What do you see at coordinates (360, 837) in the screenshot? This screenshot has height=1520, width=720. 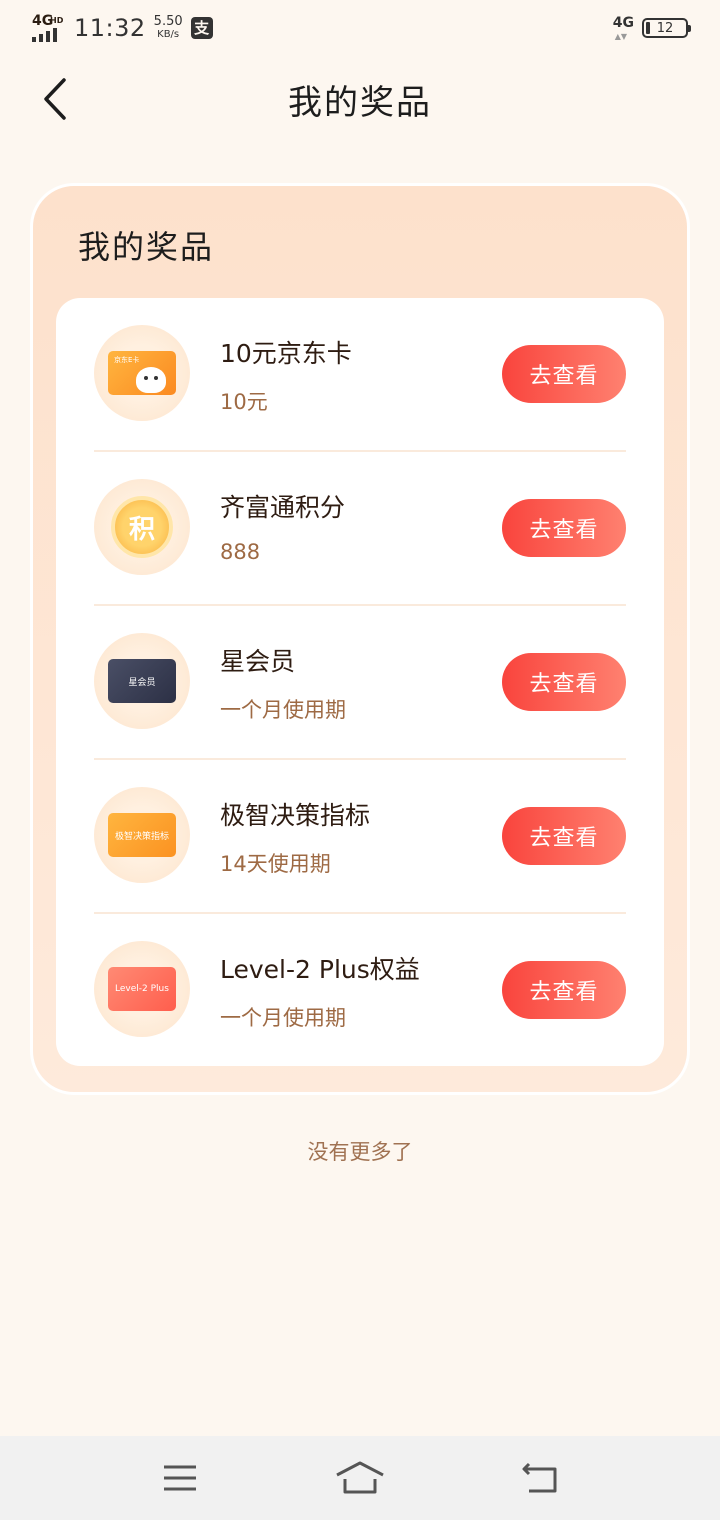 I see `list-item: 极智决策指标 极智决策指标 14天使用期 去查看` at bounding box center [360, 837].